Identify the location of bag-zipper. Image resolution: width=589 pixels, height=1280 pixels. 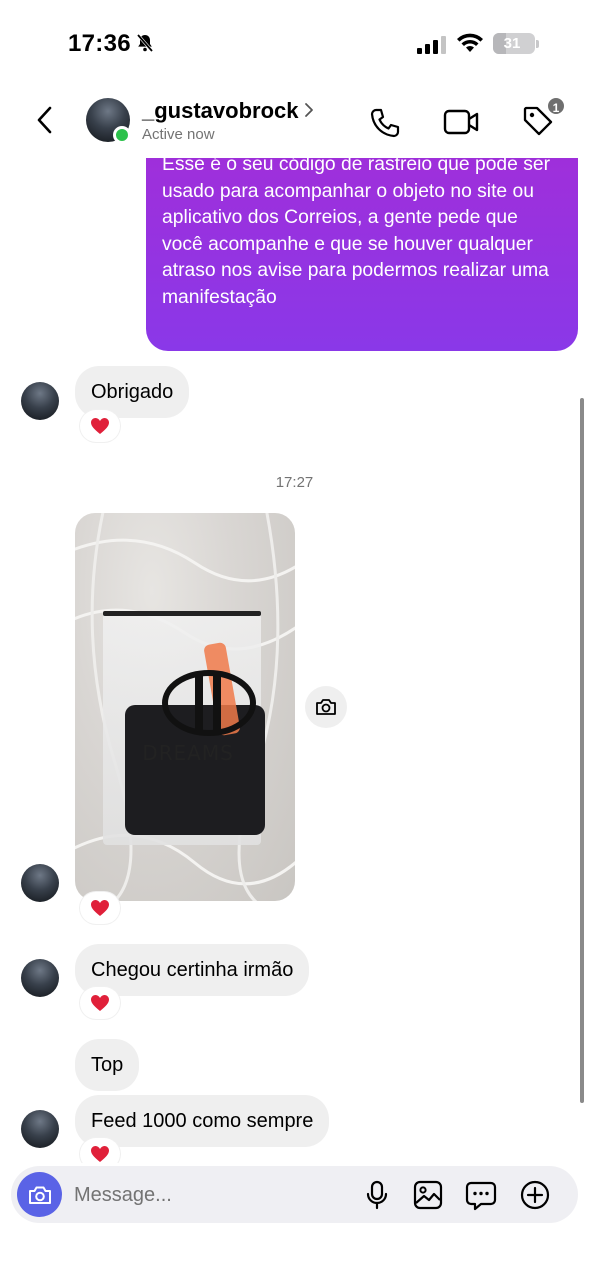
(182, 613).